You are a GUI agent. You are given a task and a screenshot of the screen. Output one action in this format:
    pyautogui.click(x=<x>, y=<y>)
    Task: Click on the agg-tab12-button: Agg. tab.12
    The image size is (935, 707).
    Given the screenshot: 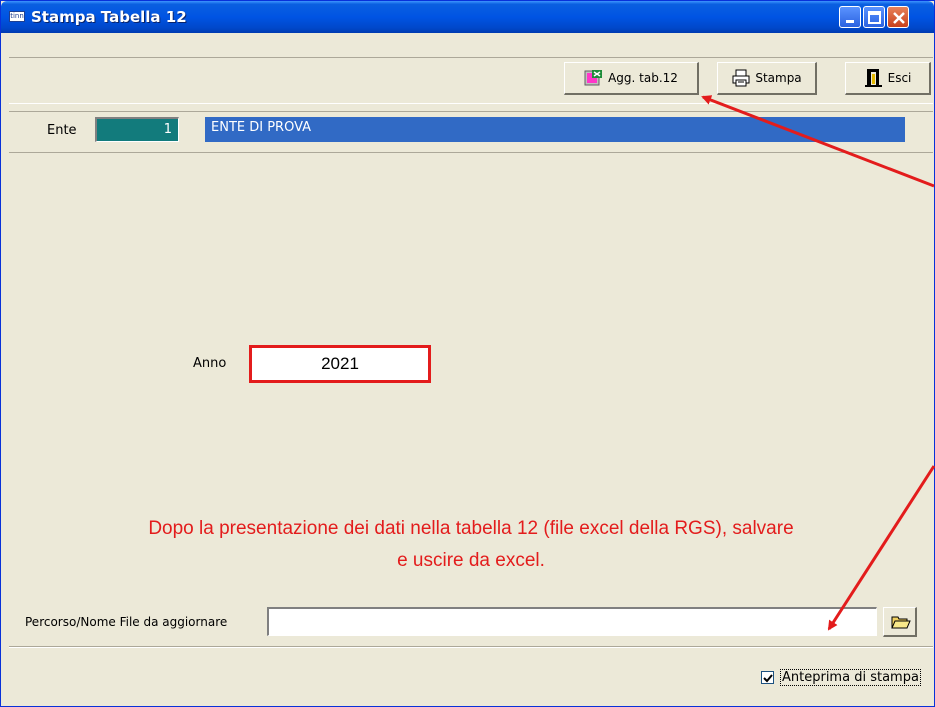 What is the action you would take?
    pyautogui.click(x=631, y=78)
    